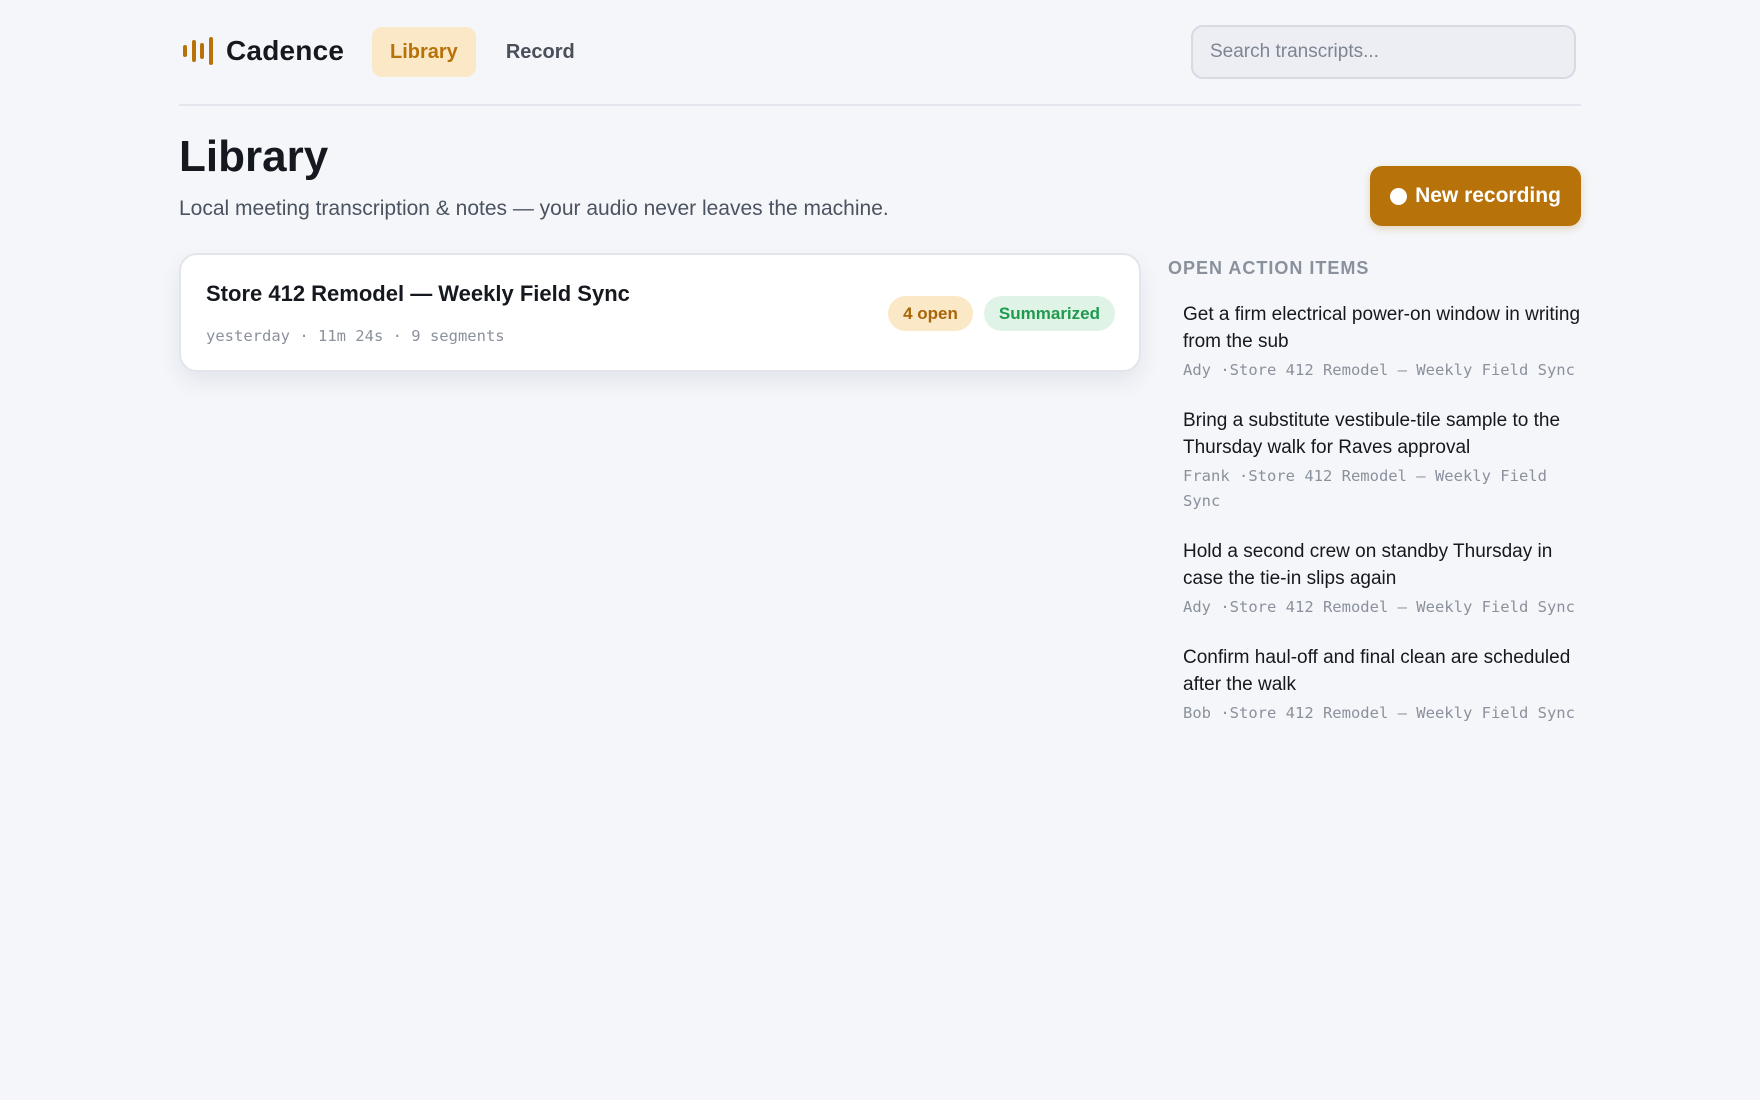 Image resolution: width=1760 pixels, height=1100 pixels. What do you see at coordinates (540, 52) in the screenshot?
I see `tab-record: Record` at bounding box center [540, 52].